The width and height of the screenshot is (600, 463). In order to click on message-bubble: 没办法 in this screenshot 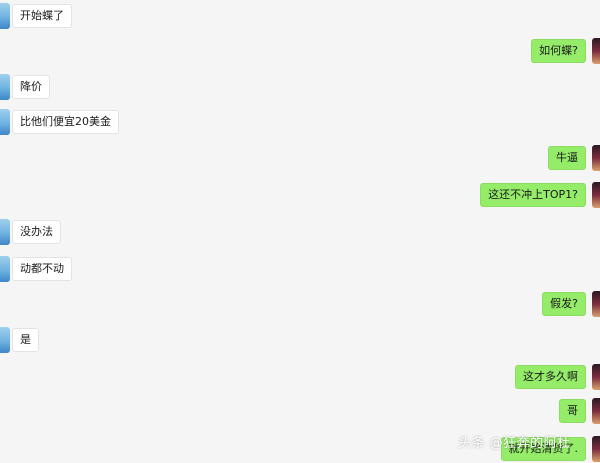, I will do `click(36, 232)`.